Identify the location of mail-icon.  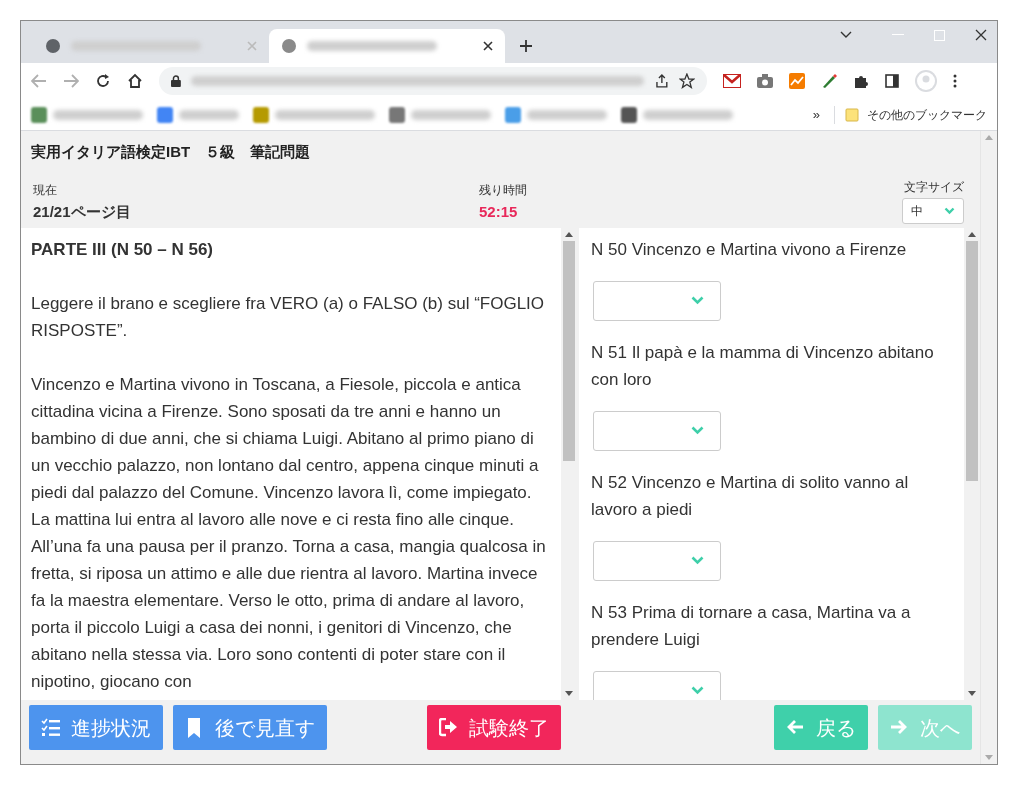
(732, 81).